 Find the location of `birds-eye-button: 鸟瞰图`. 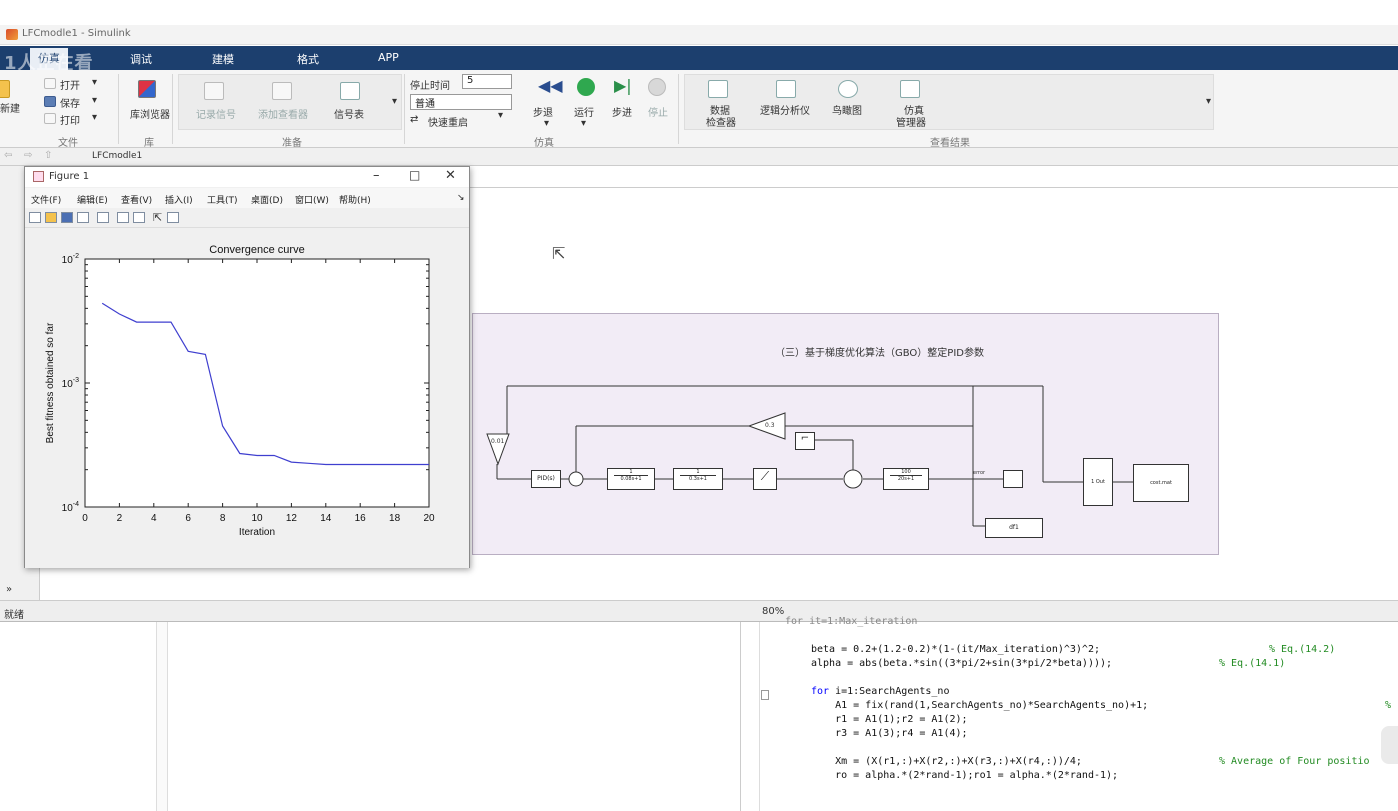

birds-eye-button: 鸟瞰图 is located at coordinates (847, 109).